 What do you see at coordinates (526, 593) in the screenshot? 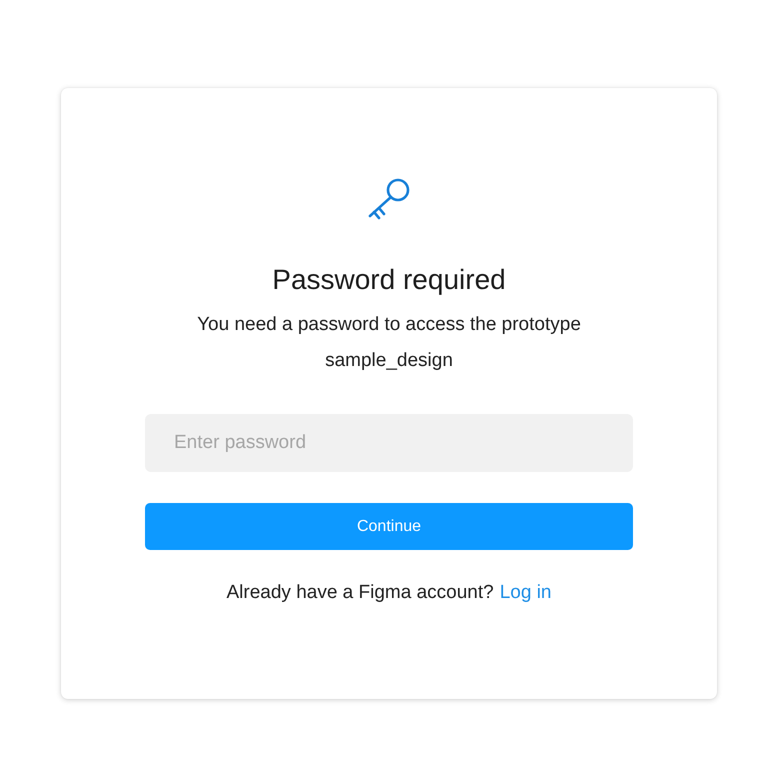
I see `login-link: Log in` at bounding box center [526, 593].